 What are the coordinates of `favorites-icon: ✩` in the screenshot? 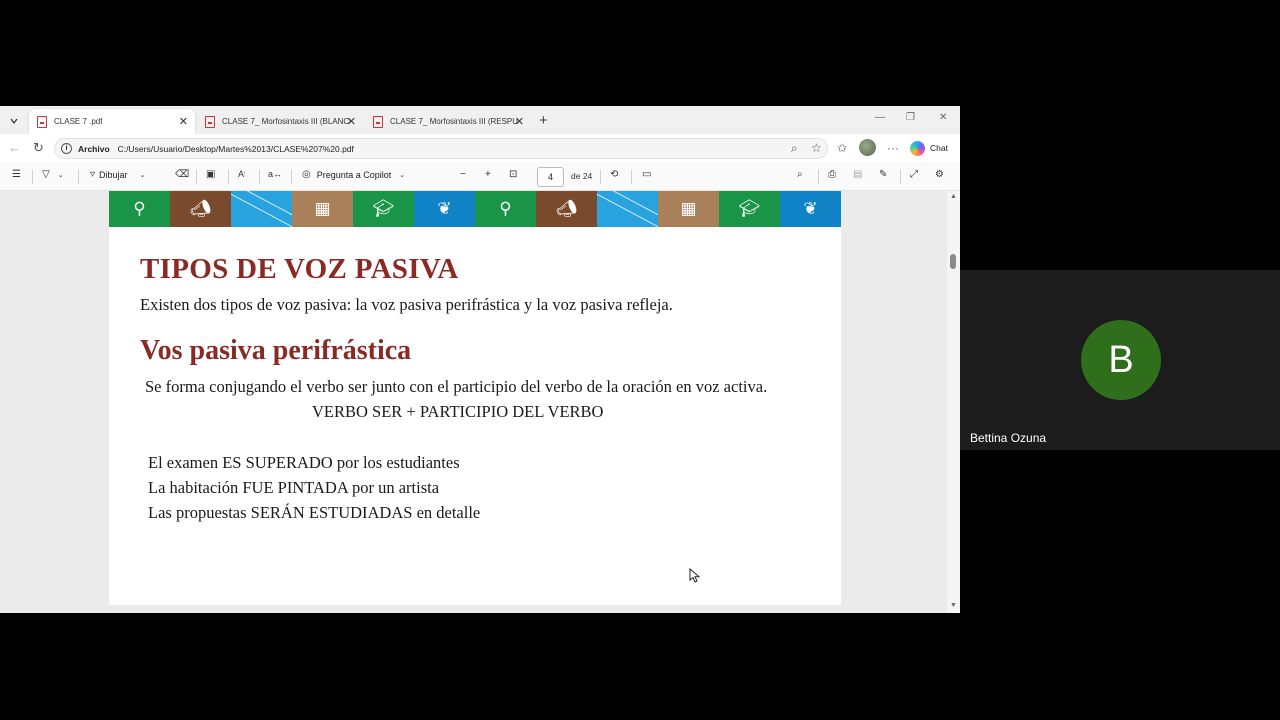 It's located at (842, 148).